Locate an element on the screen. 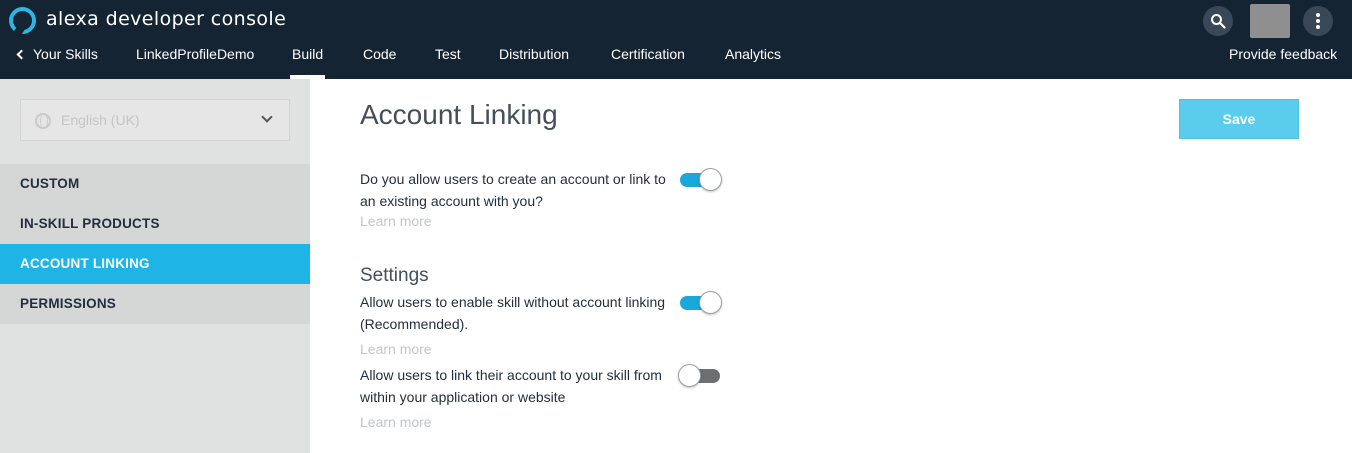 This screenshot has width=1352, height=453. back-to-skills-link: Your Skills is located at coordinates (57, 62).